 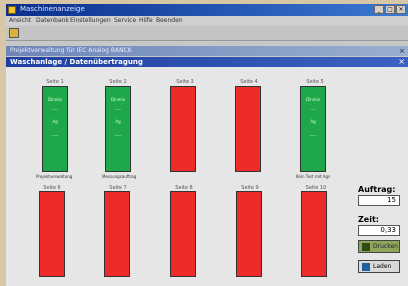 What do you see at coordinates (55, 129) in the screenshot?
I see `station-1-tile: Dinmix ---- Ag -----` at bounding box center [55, 129].